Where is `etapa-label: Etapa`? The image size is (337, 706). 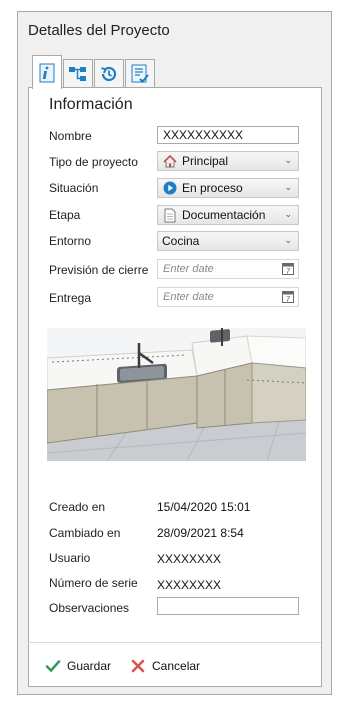
etapa-label: Etapa is located at coordinates (65, 215).